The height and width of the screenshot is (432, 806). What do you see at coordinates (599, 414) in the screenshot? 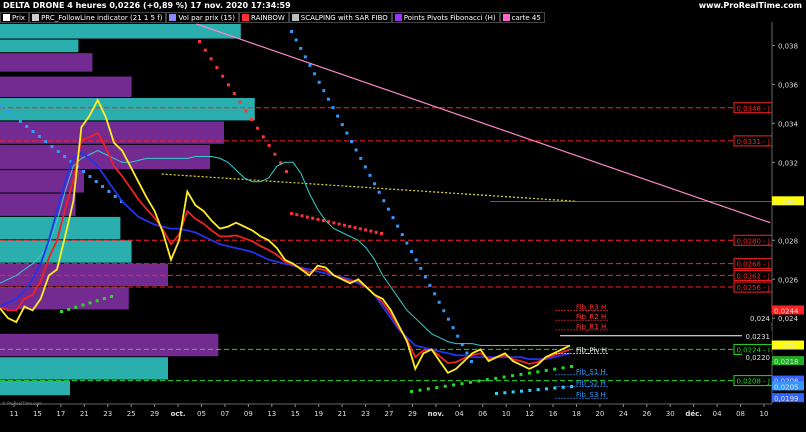
I see `x-tick-label: 20` at bounding box center [599, 414].